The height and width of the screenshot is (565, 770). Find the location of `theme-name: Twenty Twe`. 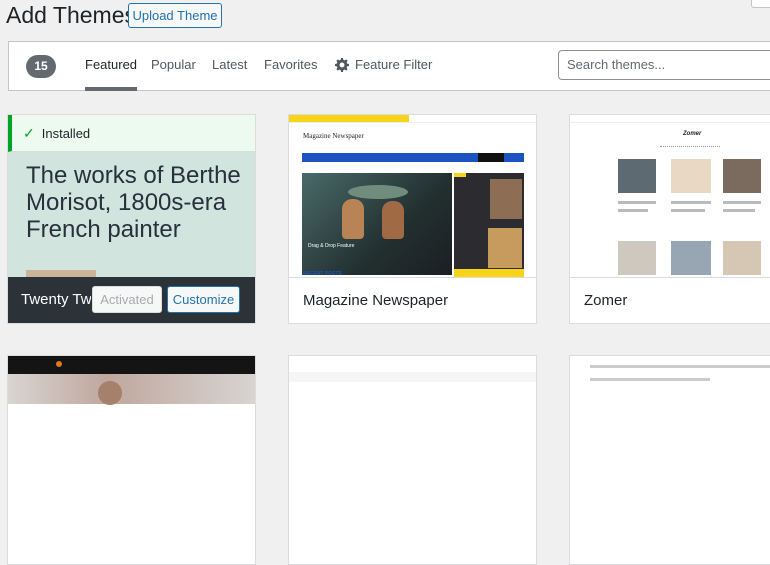

theme-name: Twenty Twe is located at coordinates (56, 299).